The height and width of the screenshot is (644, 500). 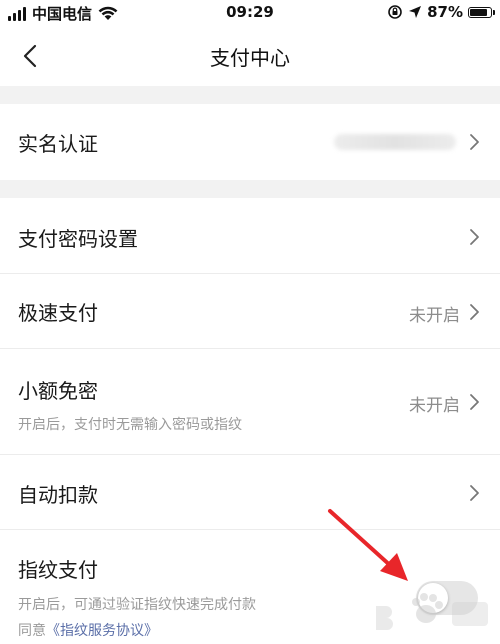 I want to click on row-label: 实名认证, so click(x=58, y=144).